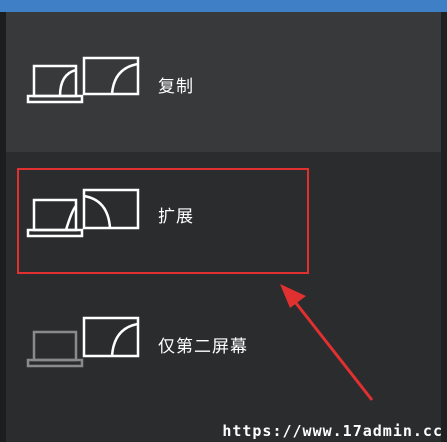  Describe the element at coordinates (332, 431) in the screenshot. I see `watermark-text: https://www.17admin.cc` at that location.